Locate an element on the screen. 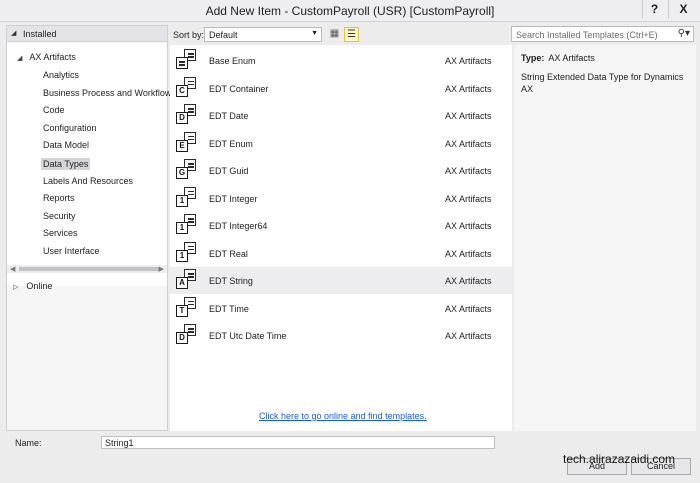 The height and width of the screenshot is (483, 700). edt-guid-icon: G is located at coordinates (187, 170).